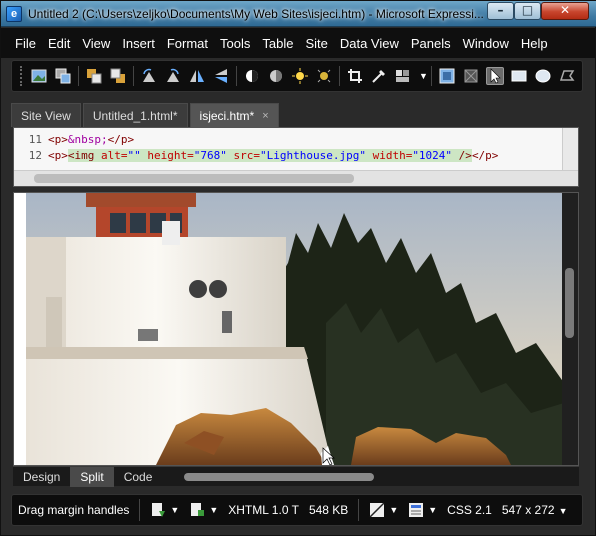  What do you see at coordinates (111, 155) in the screenshot?
I see `code-token: alt=` at bounding box center [111, 155].